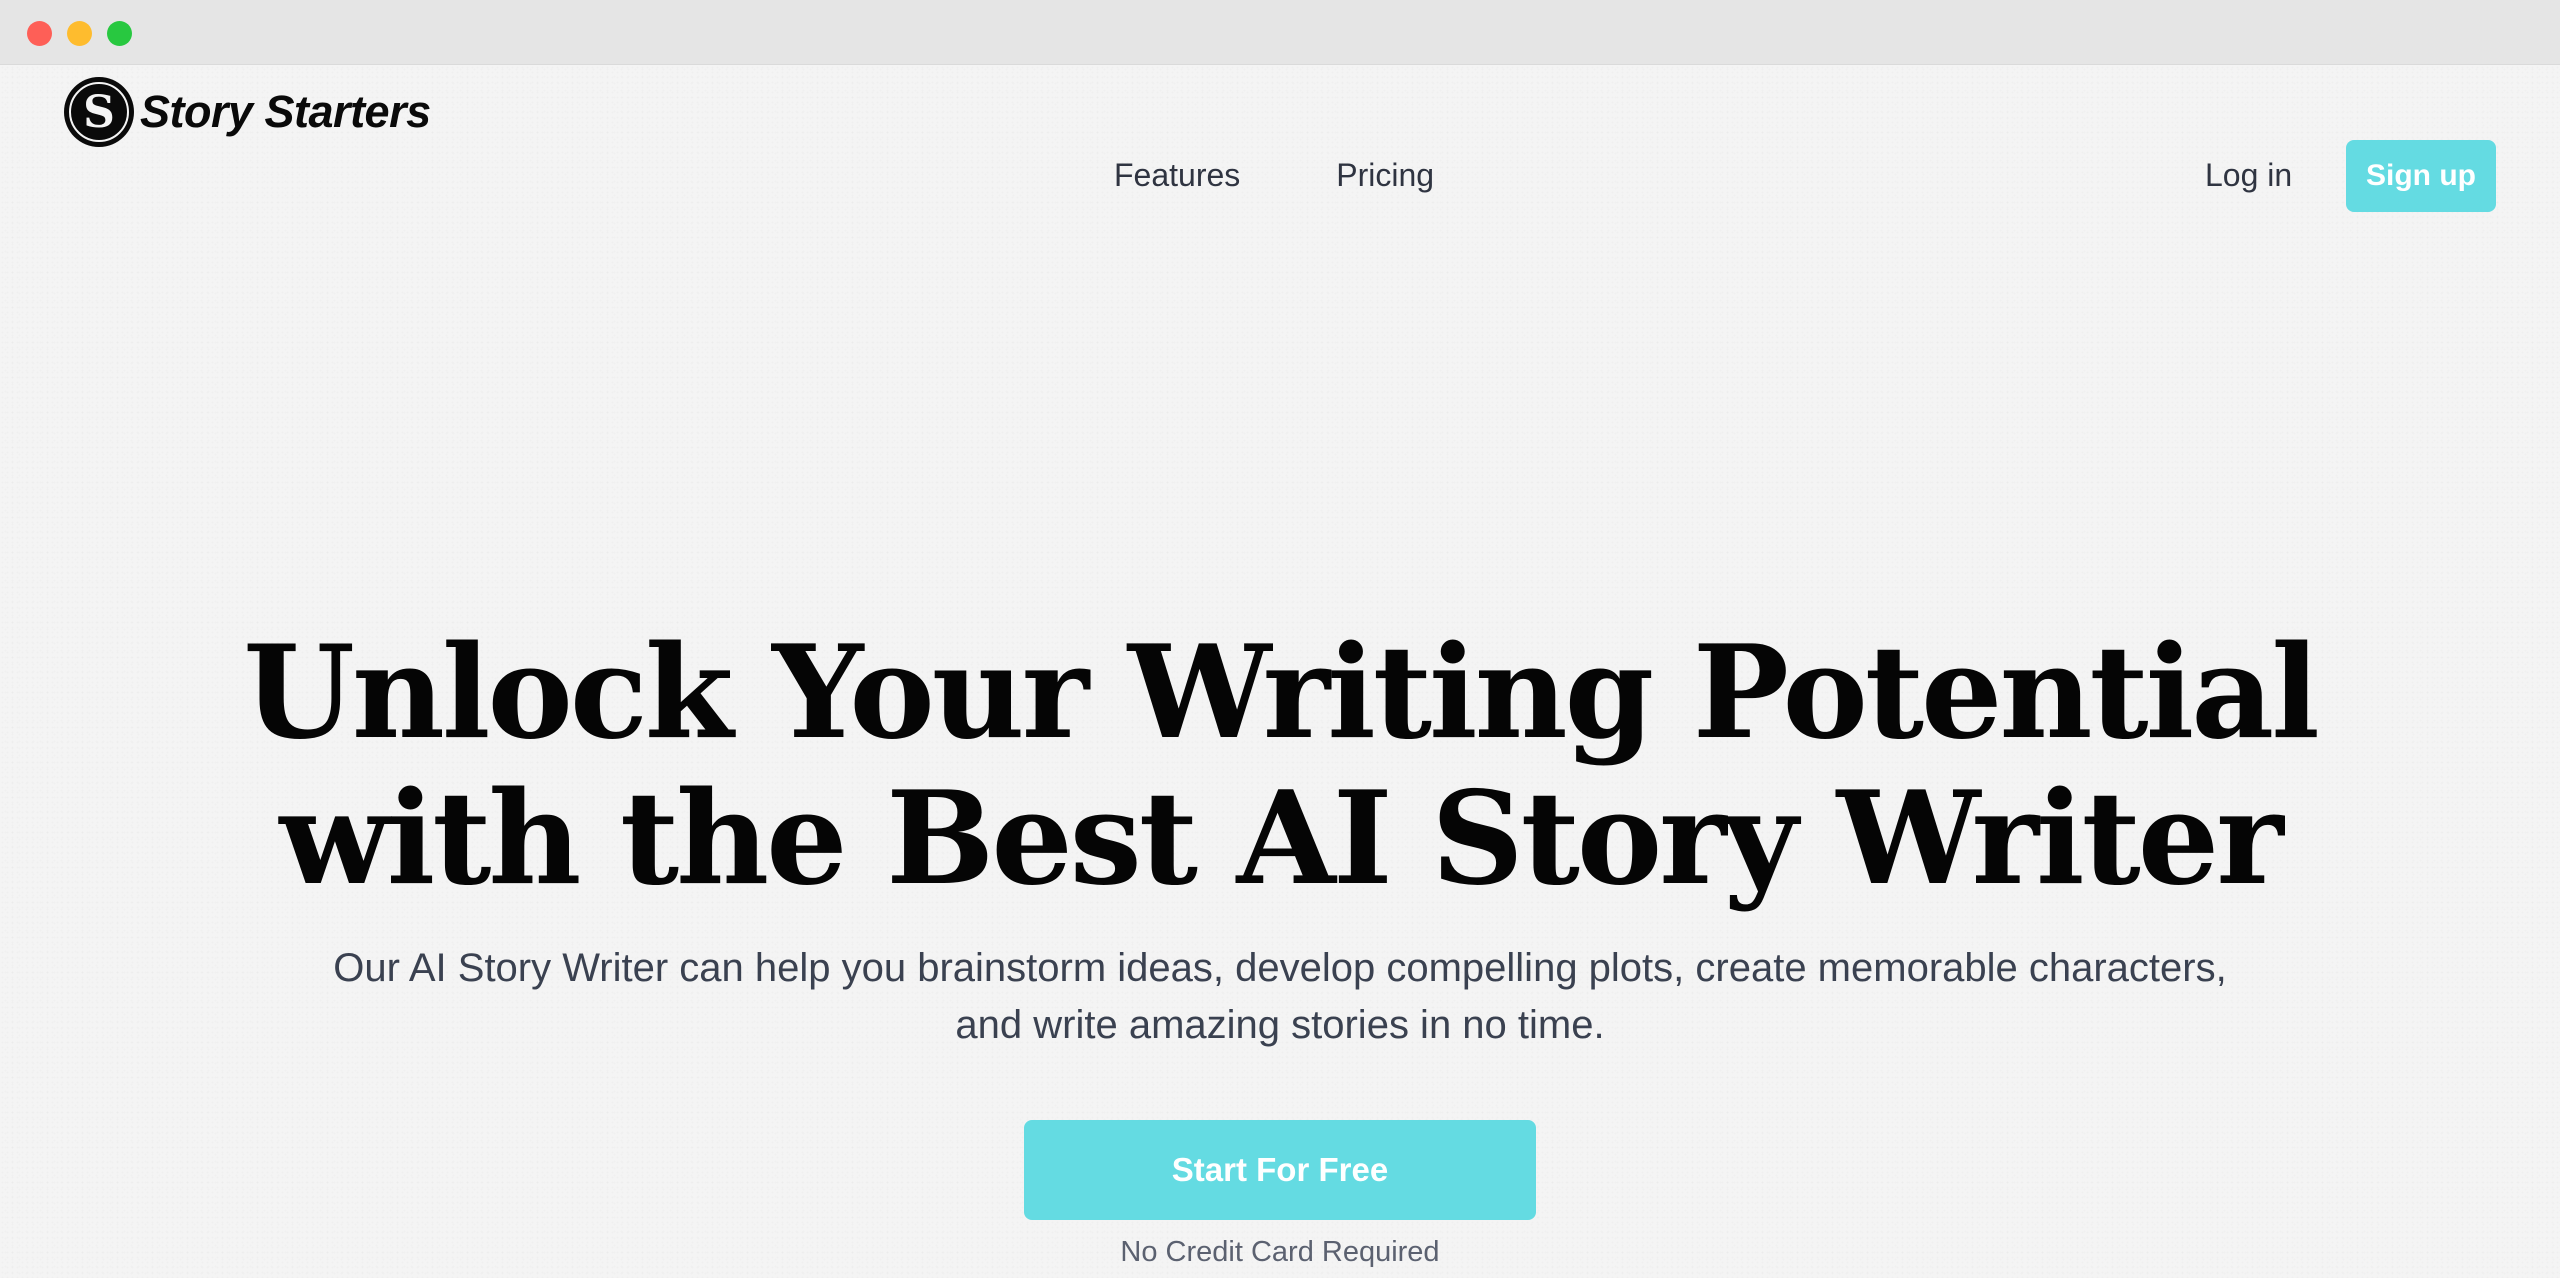  Describe the element at coordinates (1280, 1025) in the screenshot. I see `hero-subtitle-line-2: and write amazing stories in no time.` at that location.